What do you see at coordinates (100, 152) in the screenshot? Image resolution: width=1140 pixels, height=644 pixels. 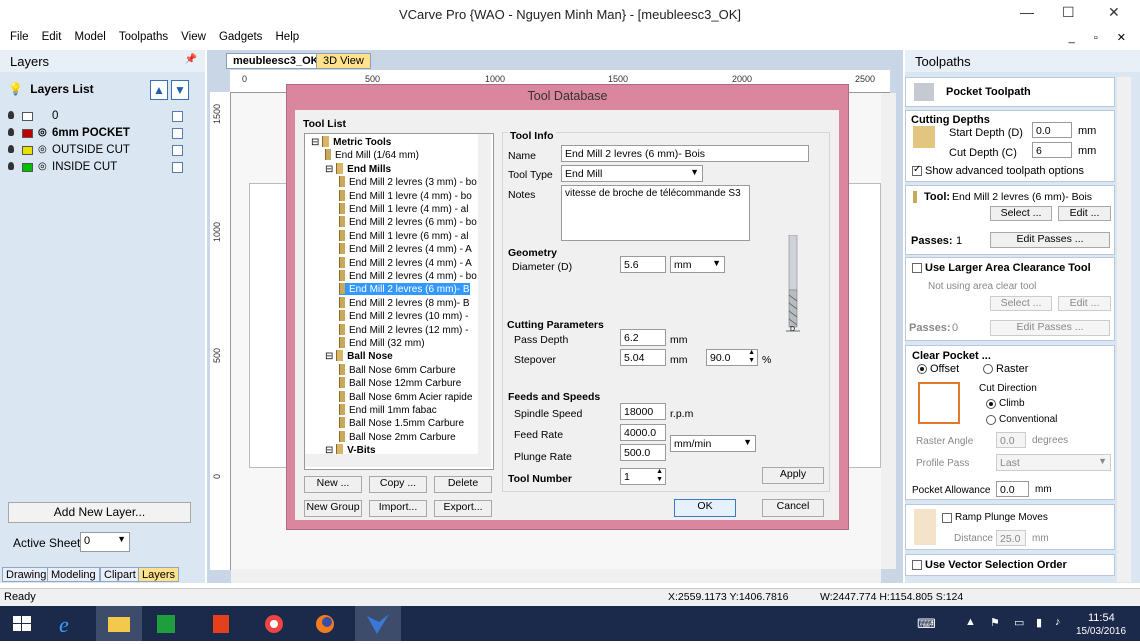 I see `layer-row: ◎ OUTSIDE CUT` at bounding box center [100, 152].